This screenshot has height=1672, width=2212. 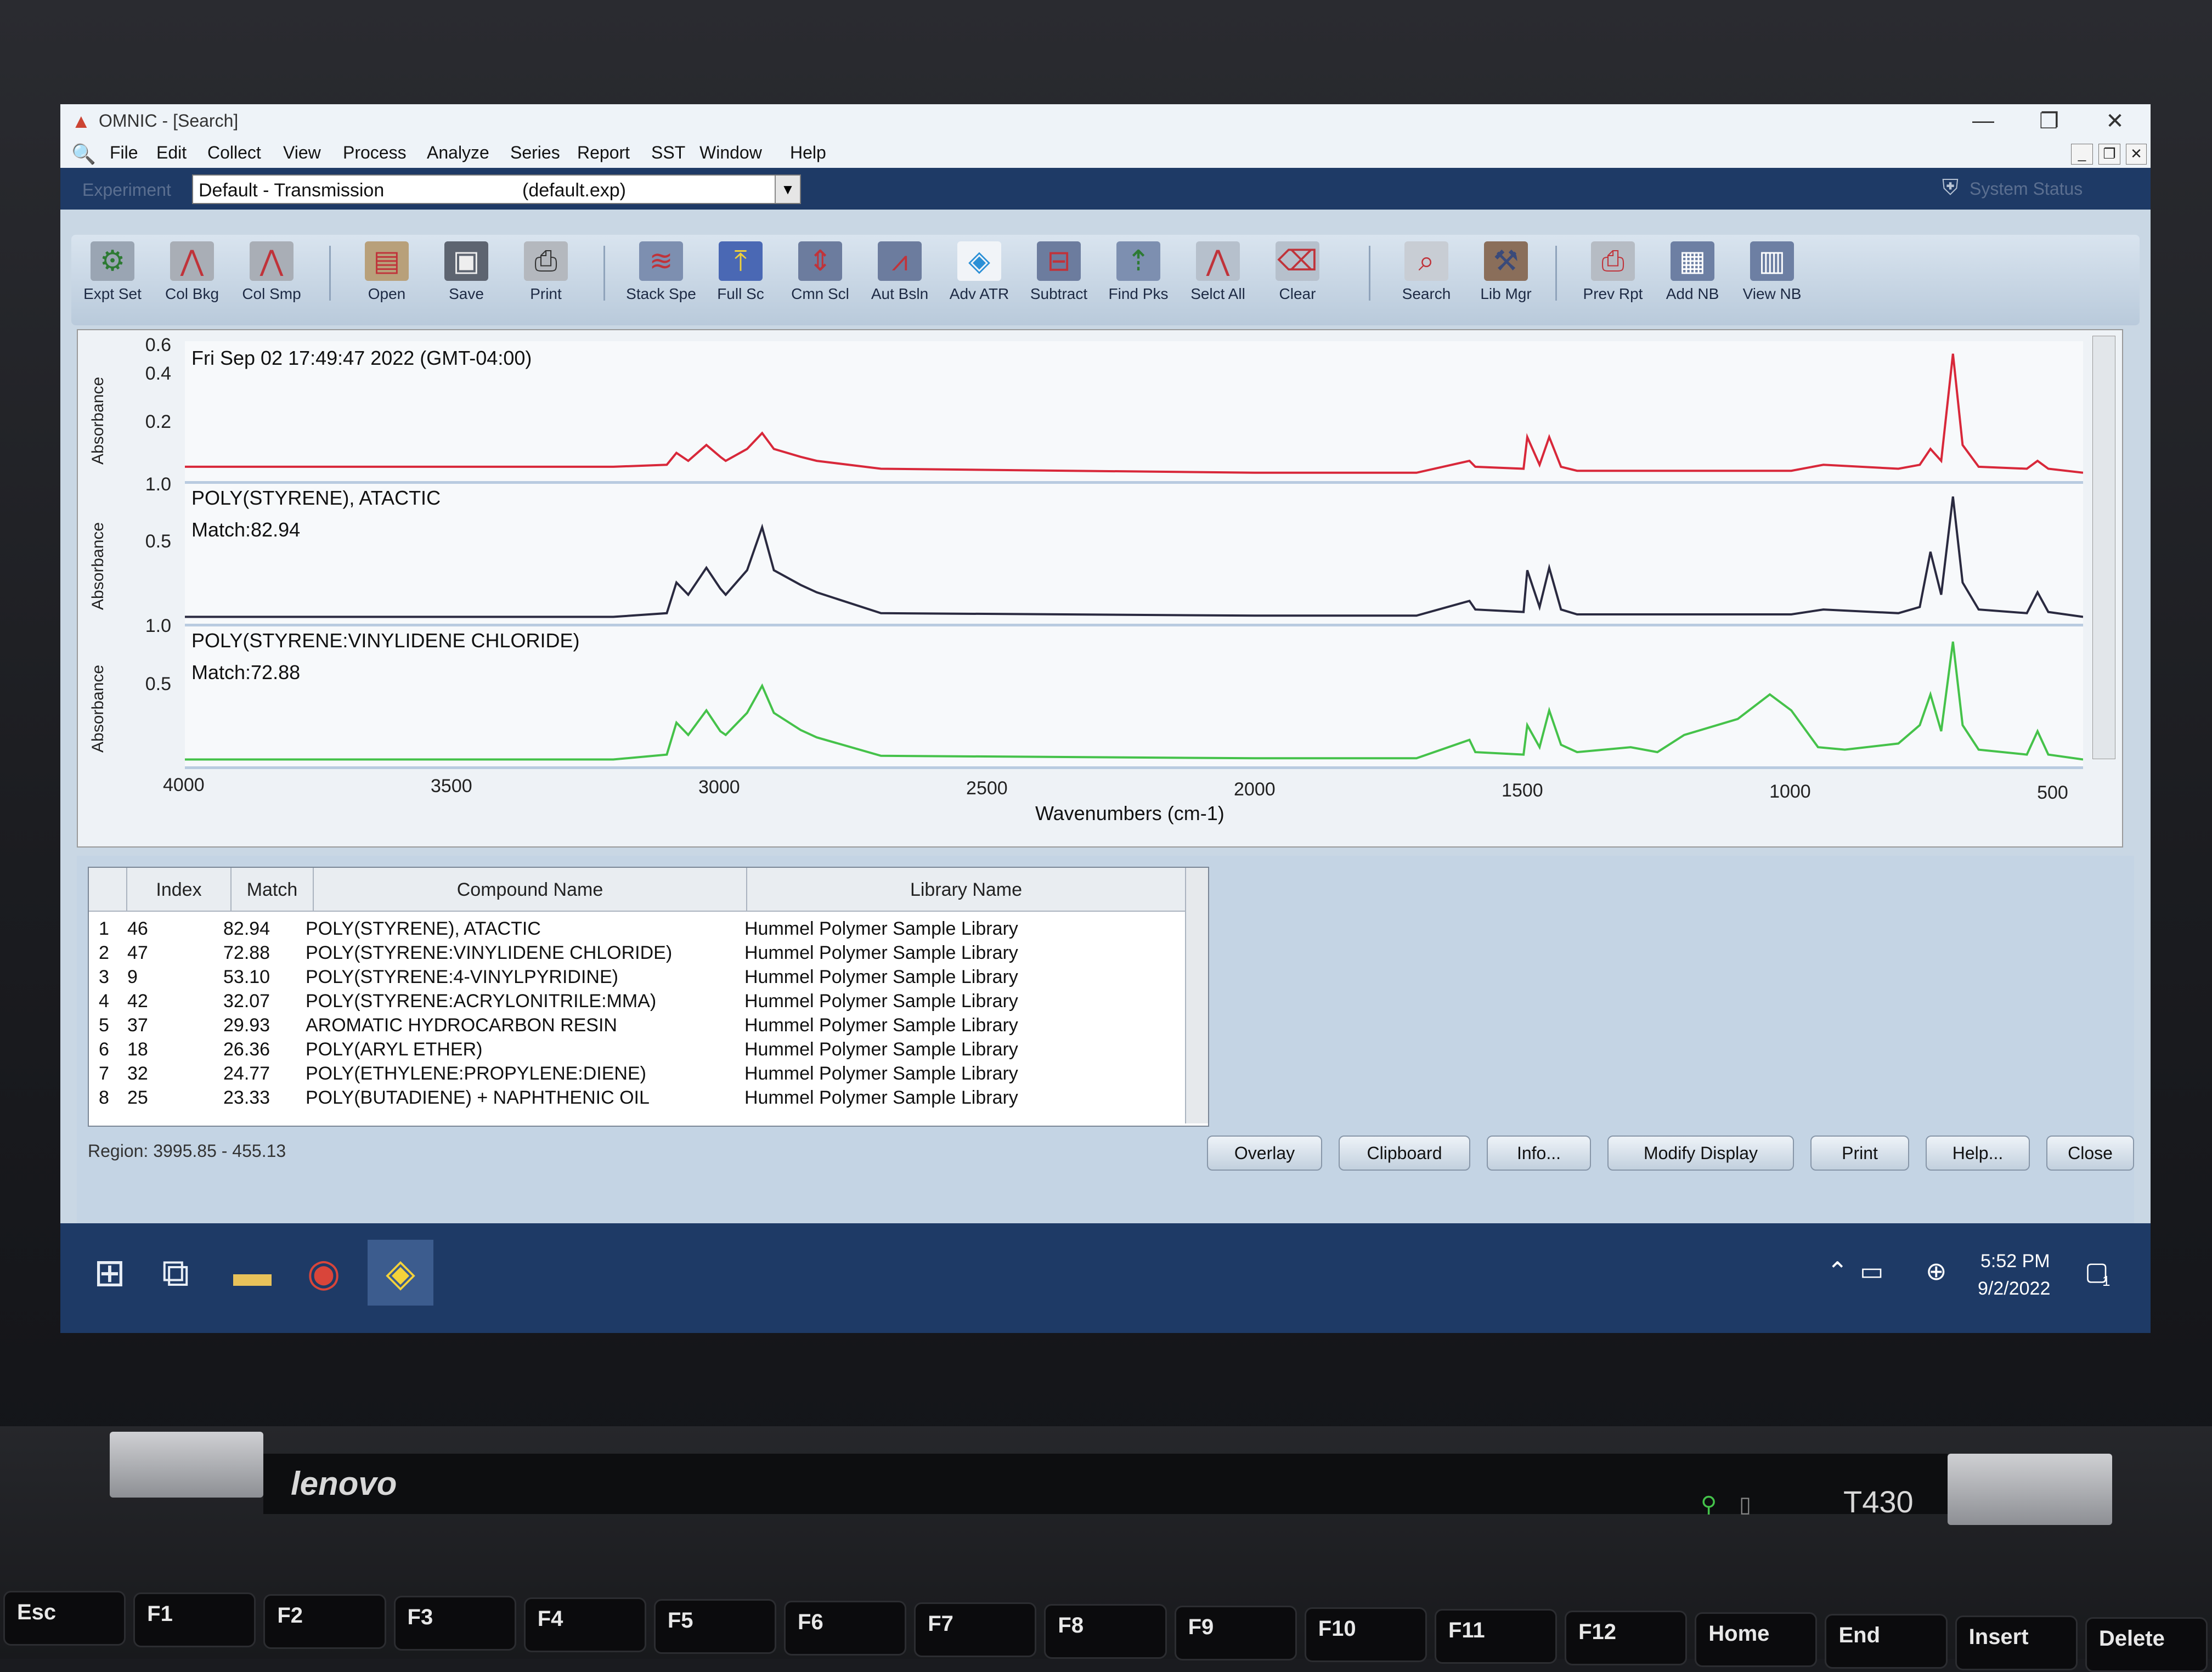 I want to click on mdi-restore-button: ❐, so click(x=2109, y=154).